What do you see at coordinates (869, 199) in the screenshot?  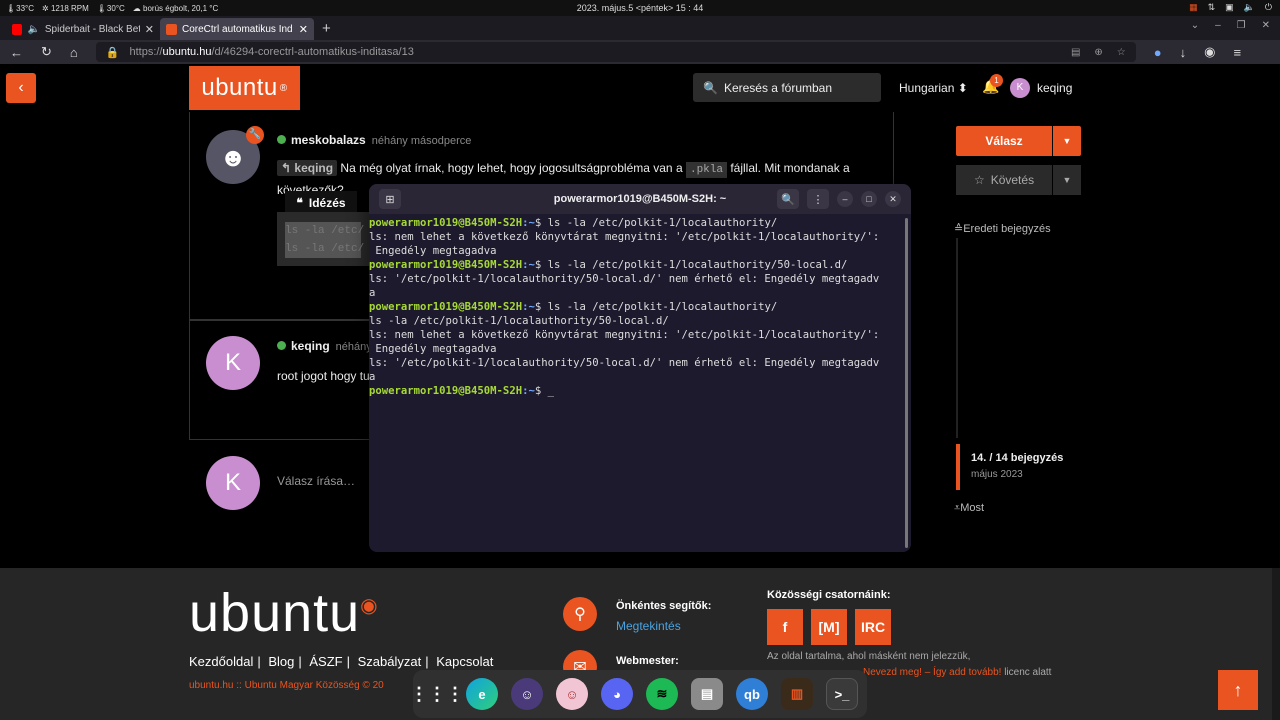 I see `maximize-button: □` at bounding box center [869, 199].